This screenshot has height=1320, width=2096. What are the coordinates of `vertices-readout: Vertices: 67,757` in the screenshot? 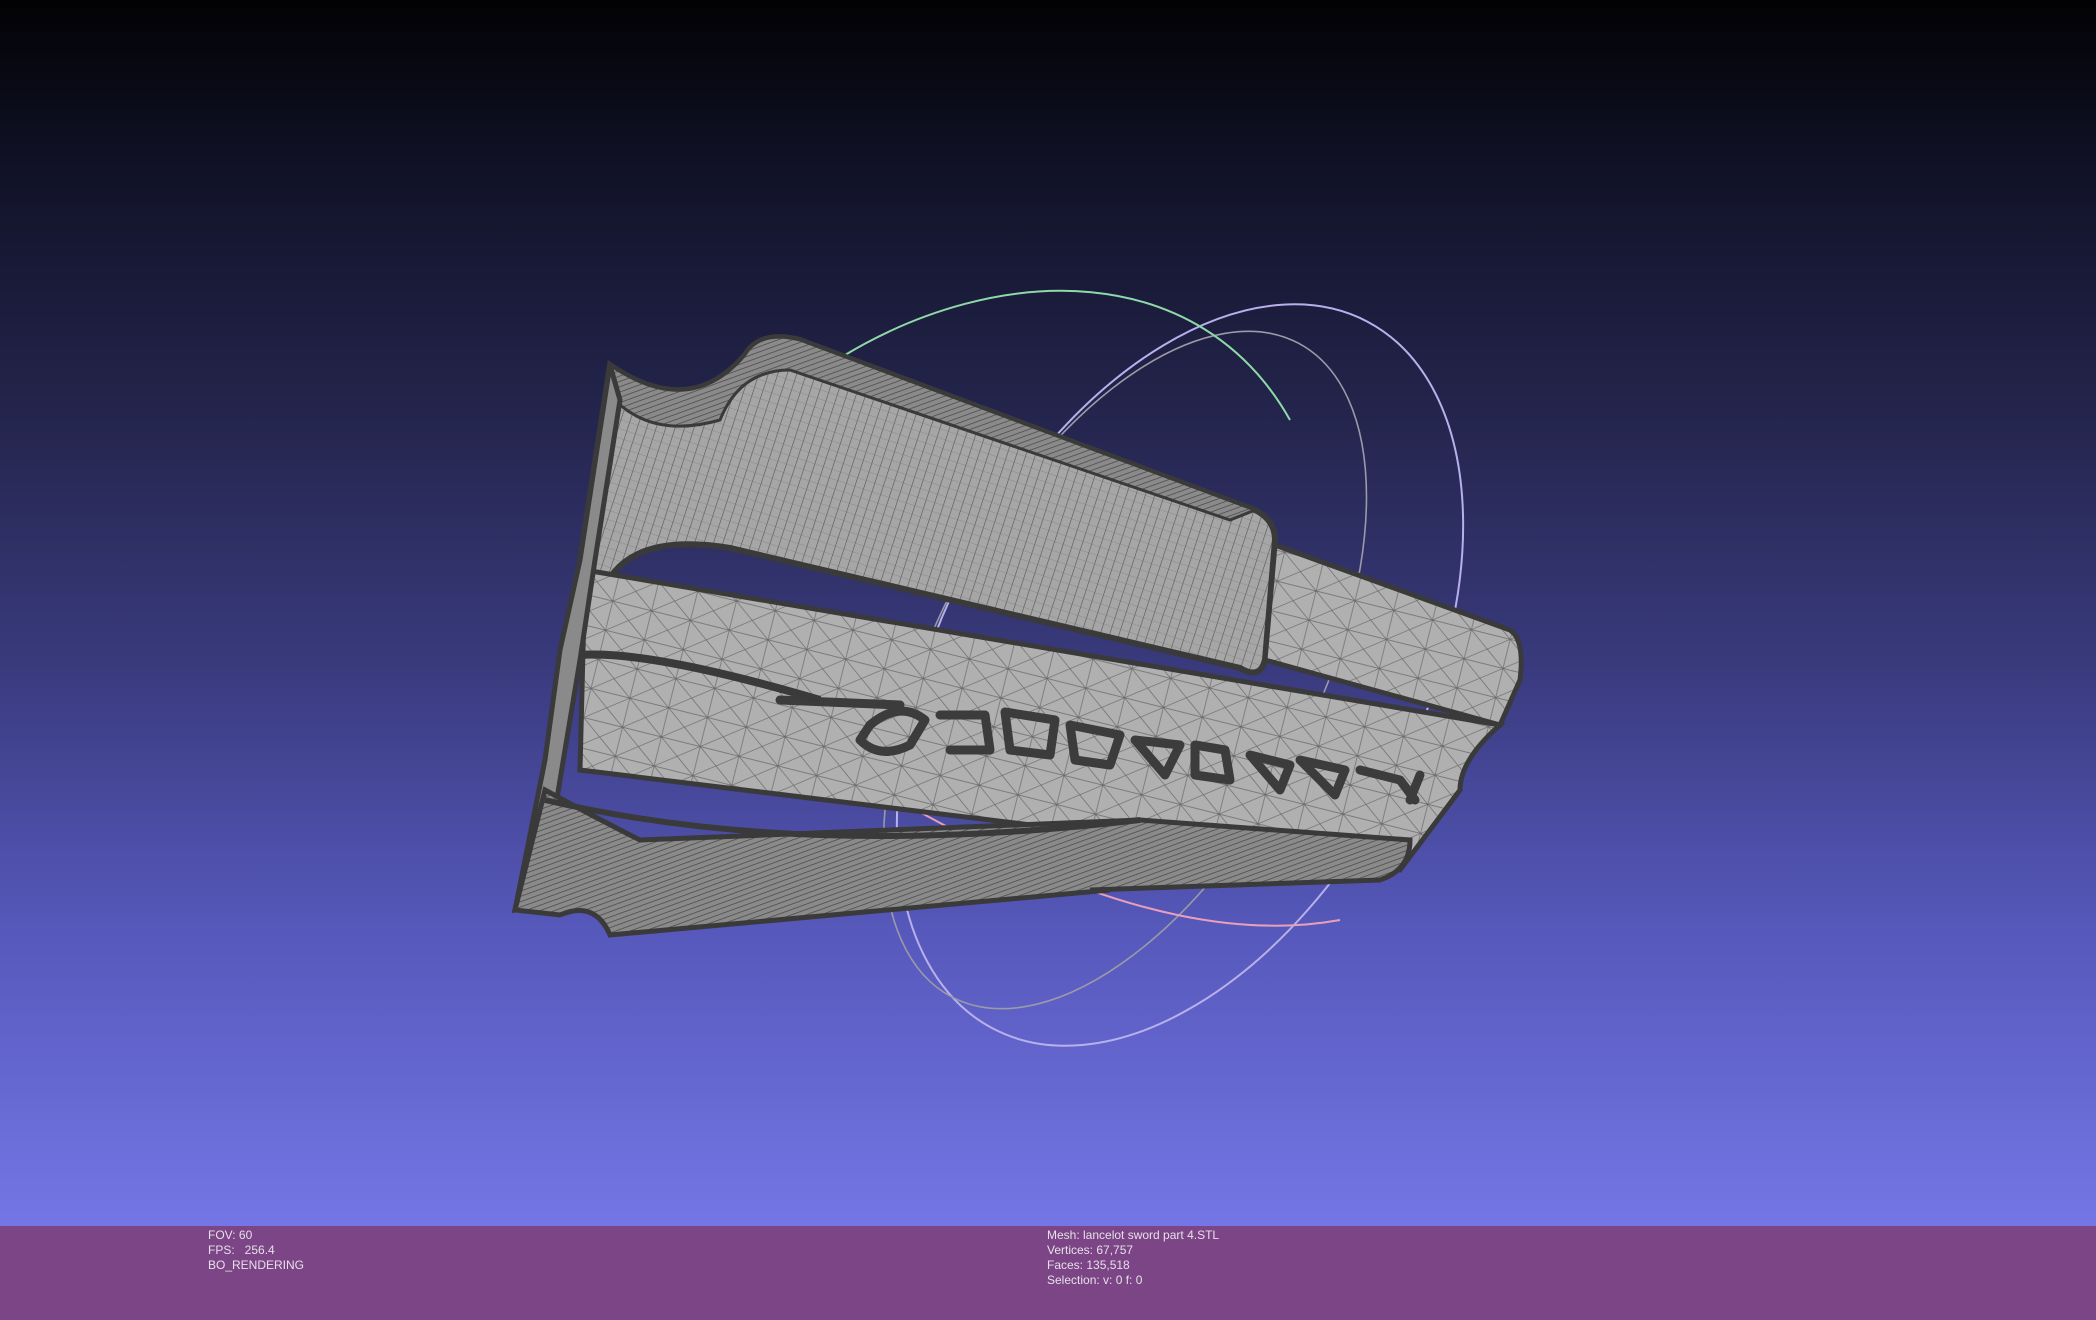 It's located at (1090, 1250).